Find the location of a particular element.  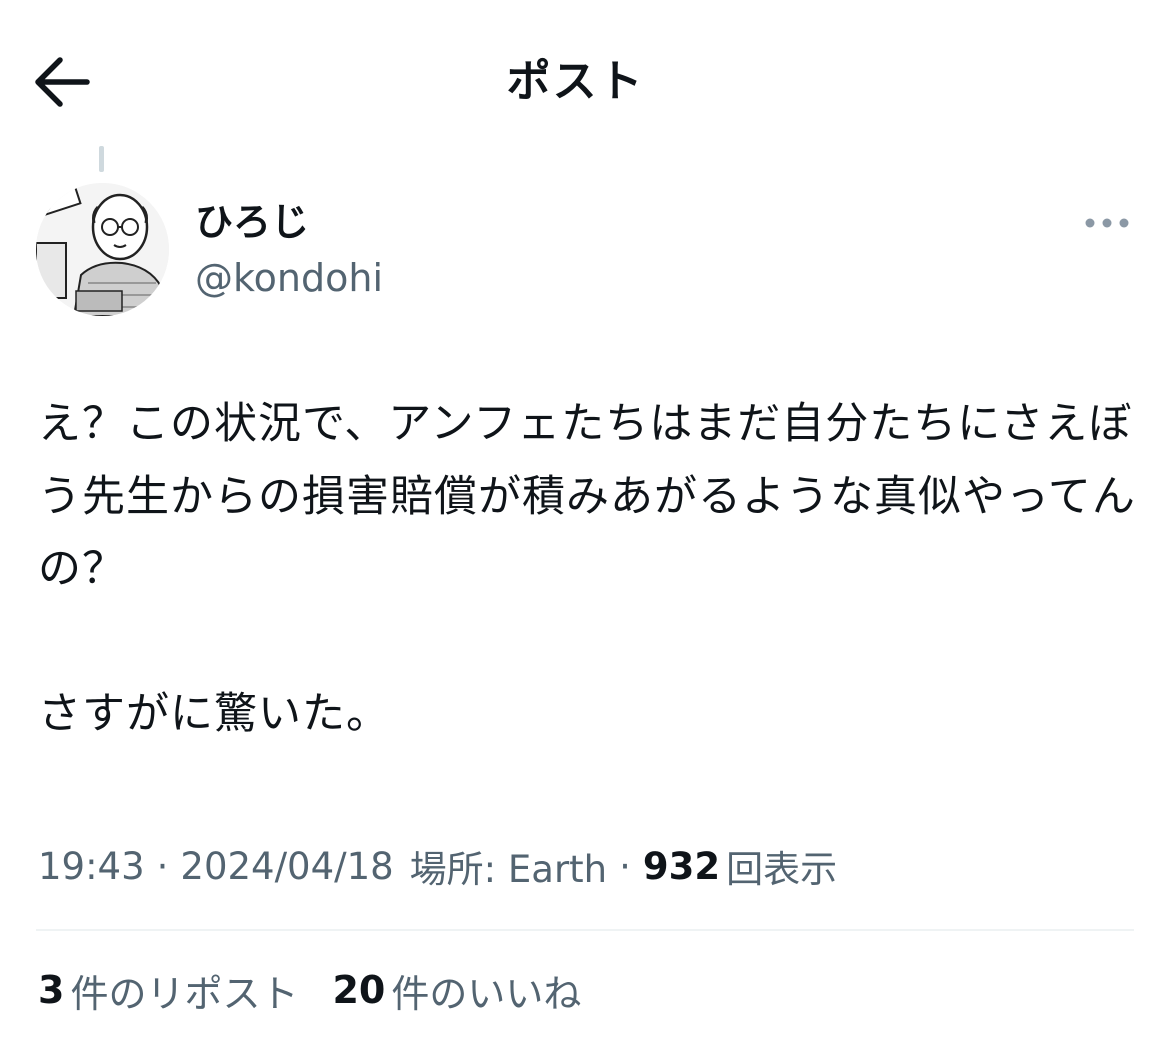

reposts-count: 3 is located at coordinates (51, 990).